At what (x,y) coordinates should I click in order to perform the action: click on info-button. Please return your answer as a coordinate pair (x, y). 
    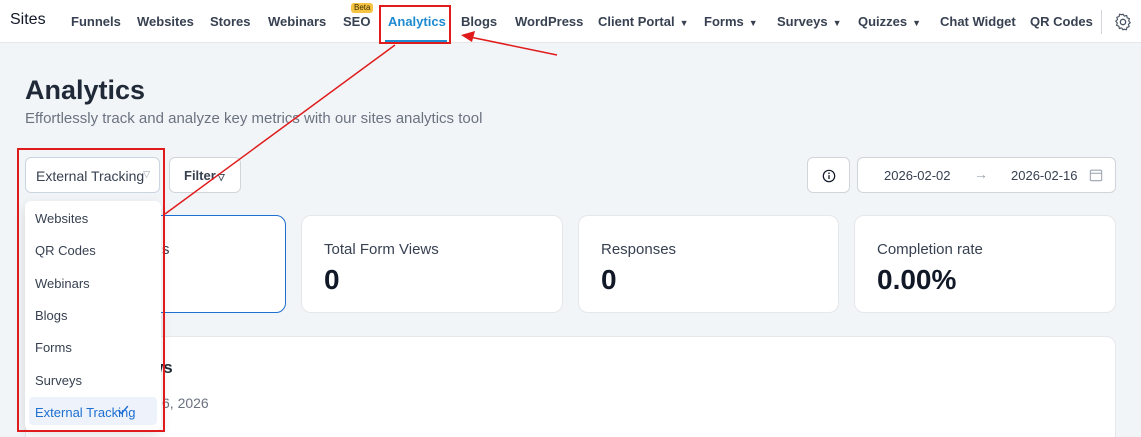
    Looking at the image, I should click on (828, 175).